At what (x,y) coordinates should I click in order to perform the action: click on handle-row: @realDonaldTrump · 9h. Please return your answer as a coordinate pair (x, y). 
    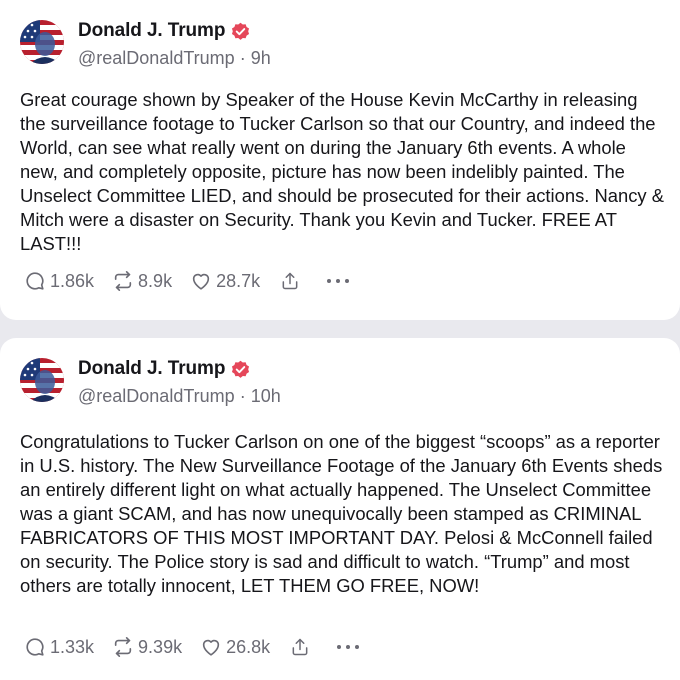
    Looking at the image, I should click on (174, 58).